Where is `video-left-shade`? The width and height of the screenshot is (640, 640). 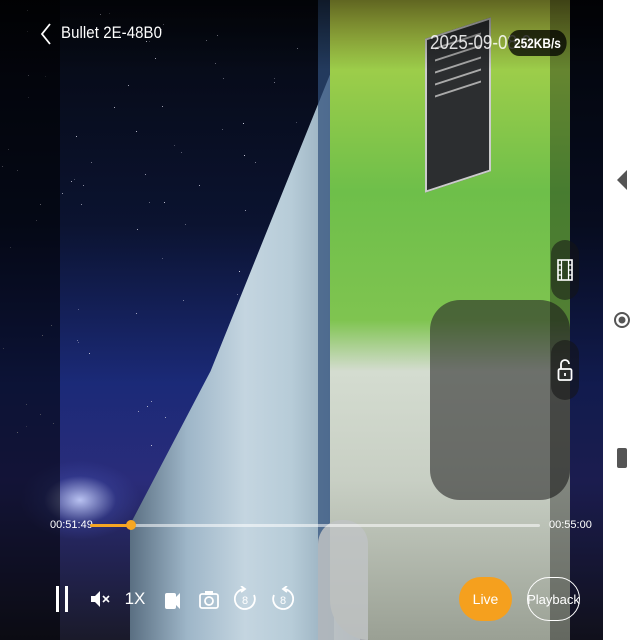
video-left-shade is located at coordinates (30, 320).